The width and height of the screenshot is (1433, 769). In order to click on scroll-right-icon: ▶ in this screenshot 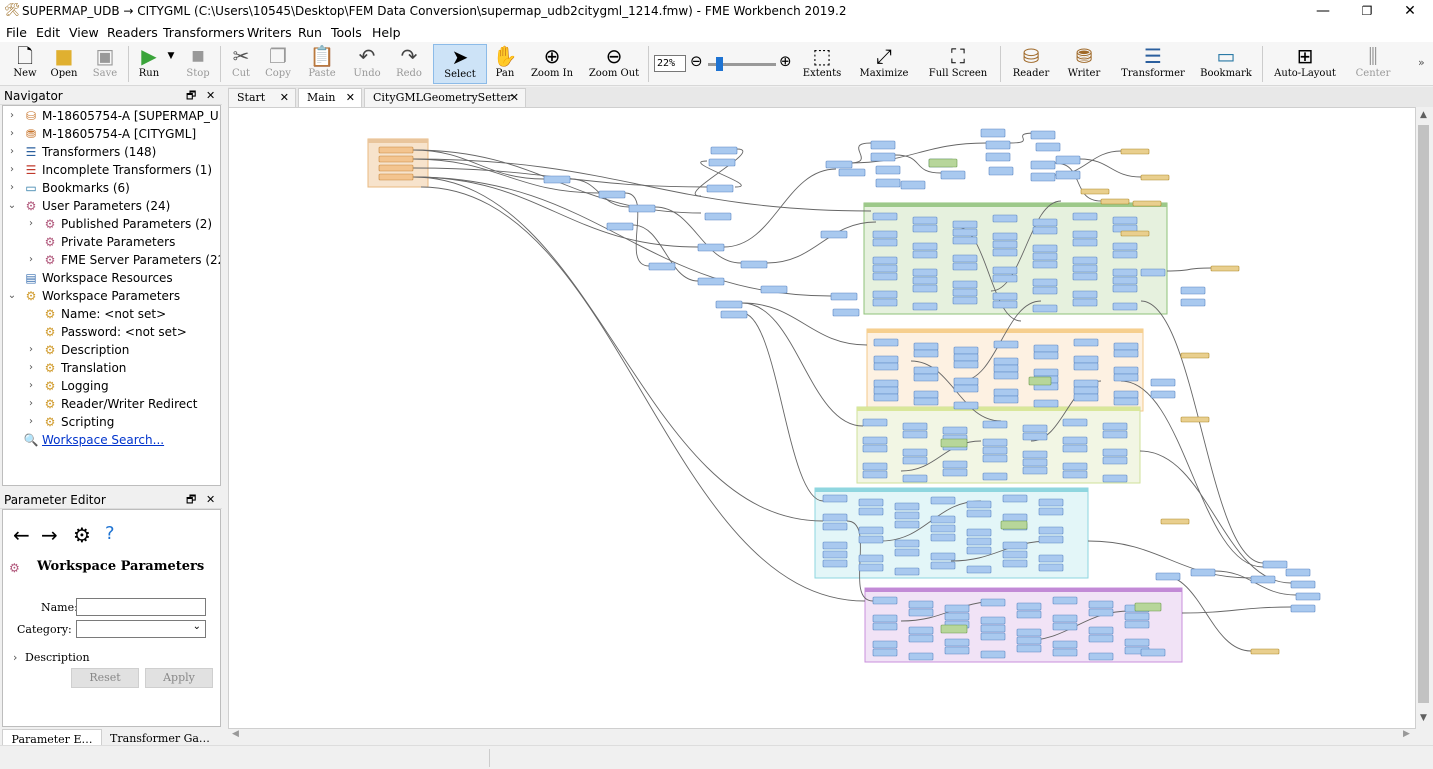, I will do `click(1406, 734)`.